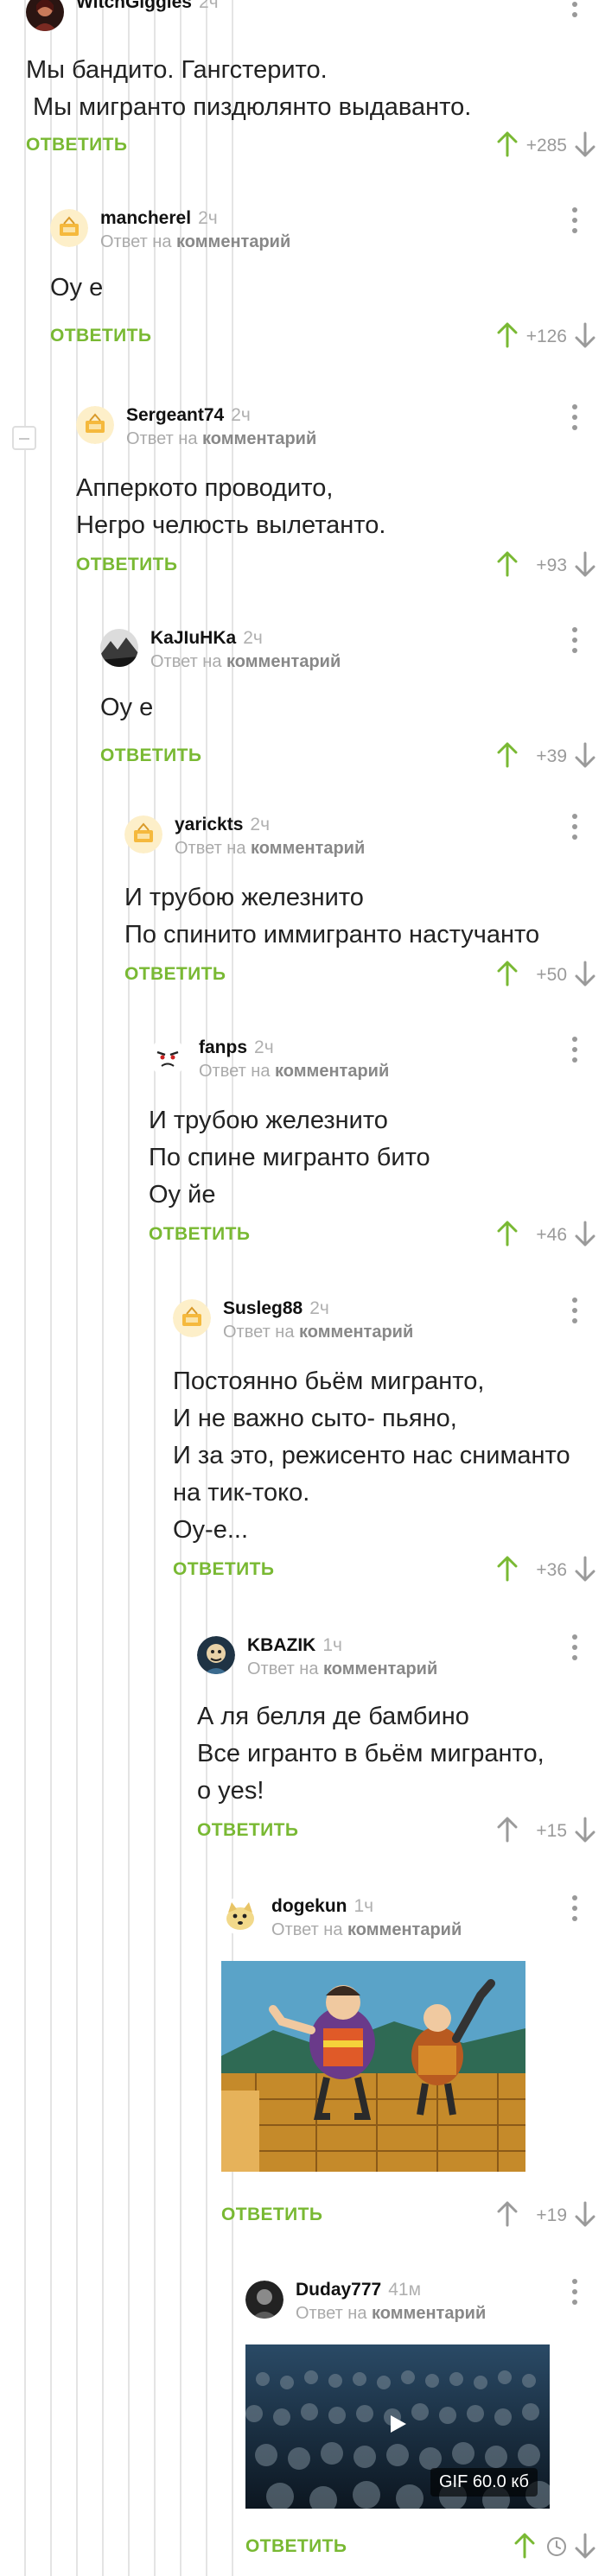  Describe the element at coordinates (556, 2546) in the screenshot. I see `clock-icon` at that location.